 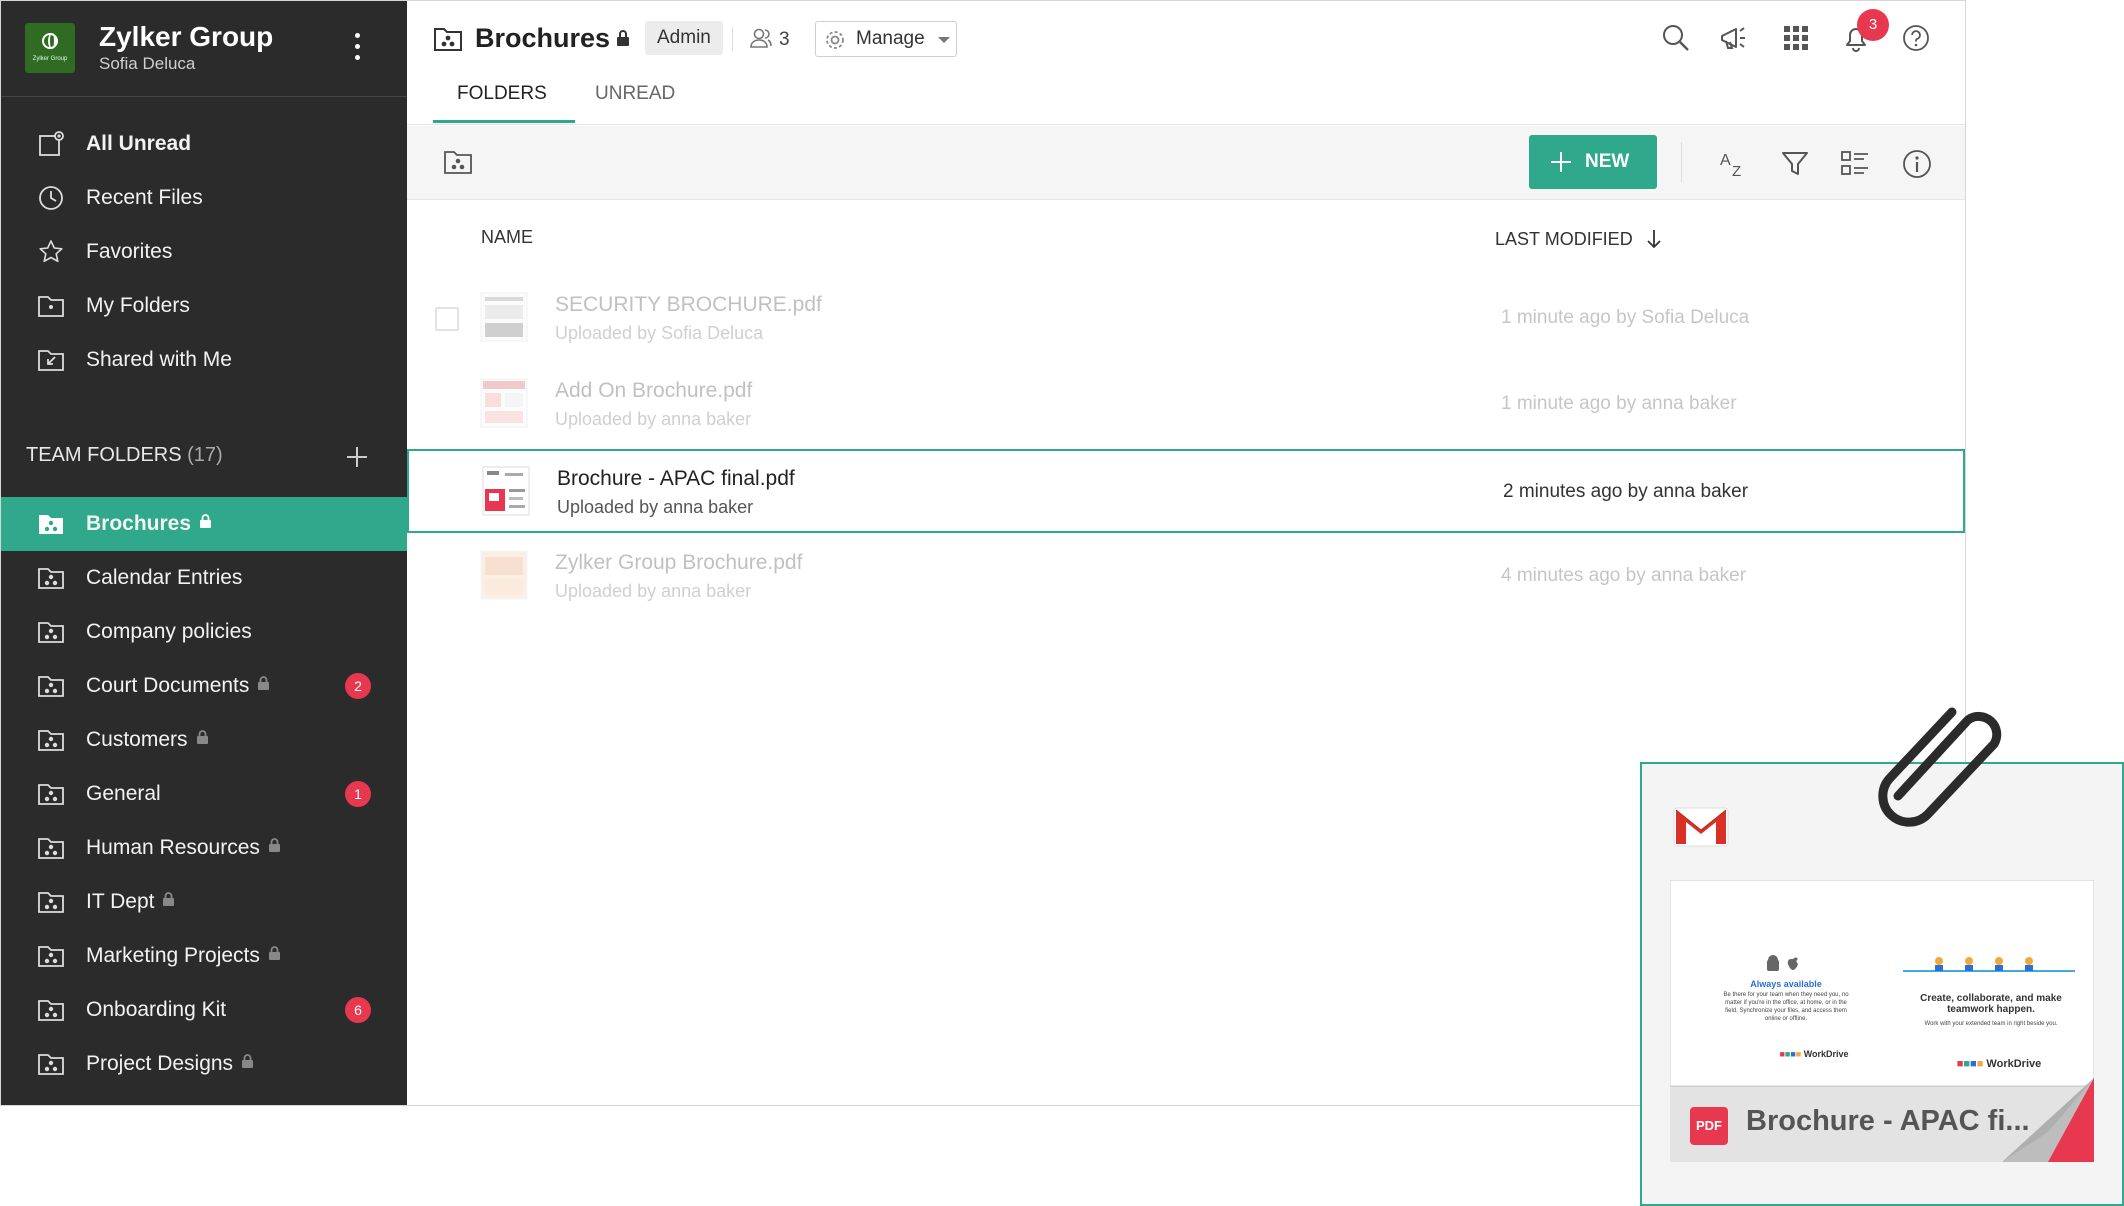 What do you see at coordinates (159, 359) in the screenshot?
I see `sidebar-item-label: Shared with Me` at bounding box center [159, 359].